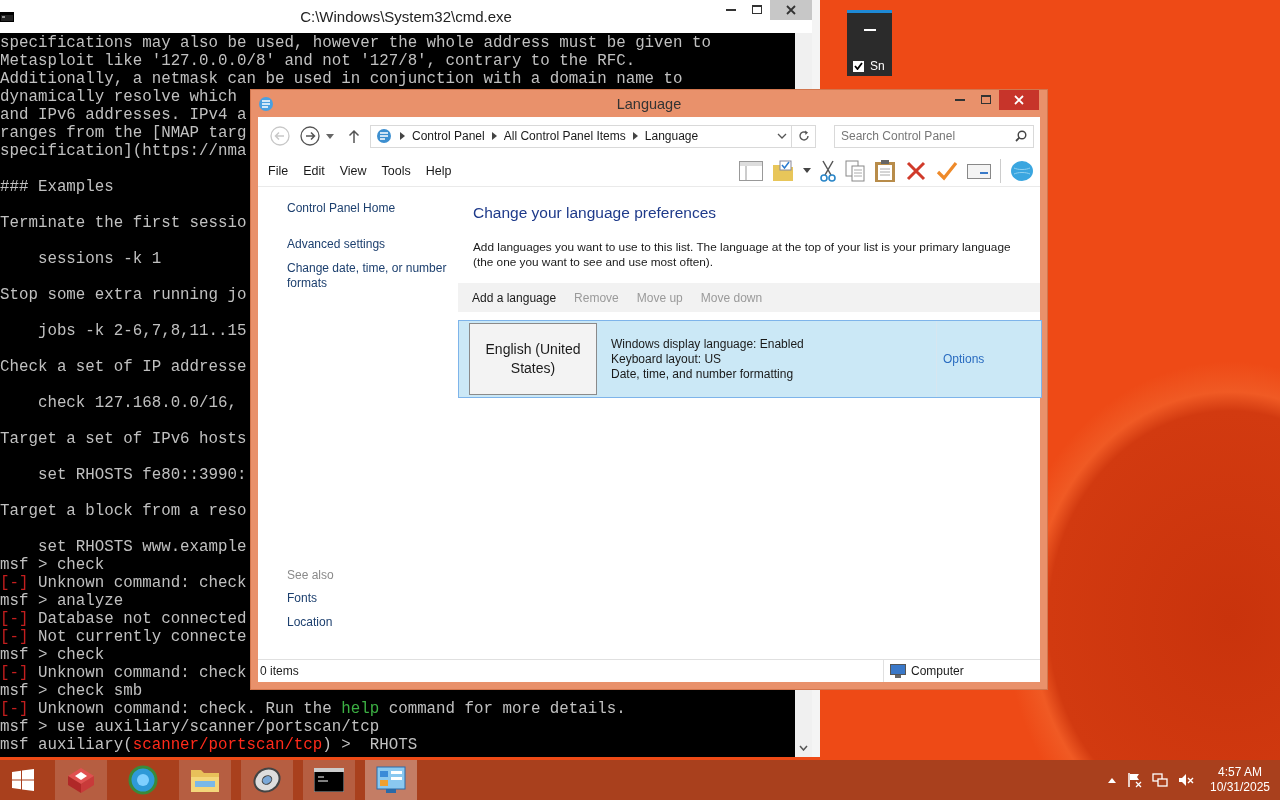 The height and width of the screenshot is (800, 1280). Describe the element at coordinates (62, 601) in the screenshot. I see `console-line: msf > analyze` at that location.